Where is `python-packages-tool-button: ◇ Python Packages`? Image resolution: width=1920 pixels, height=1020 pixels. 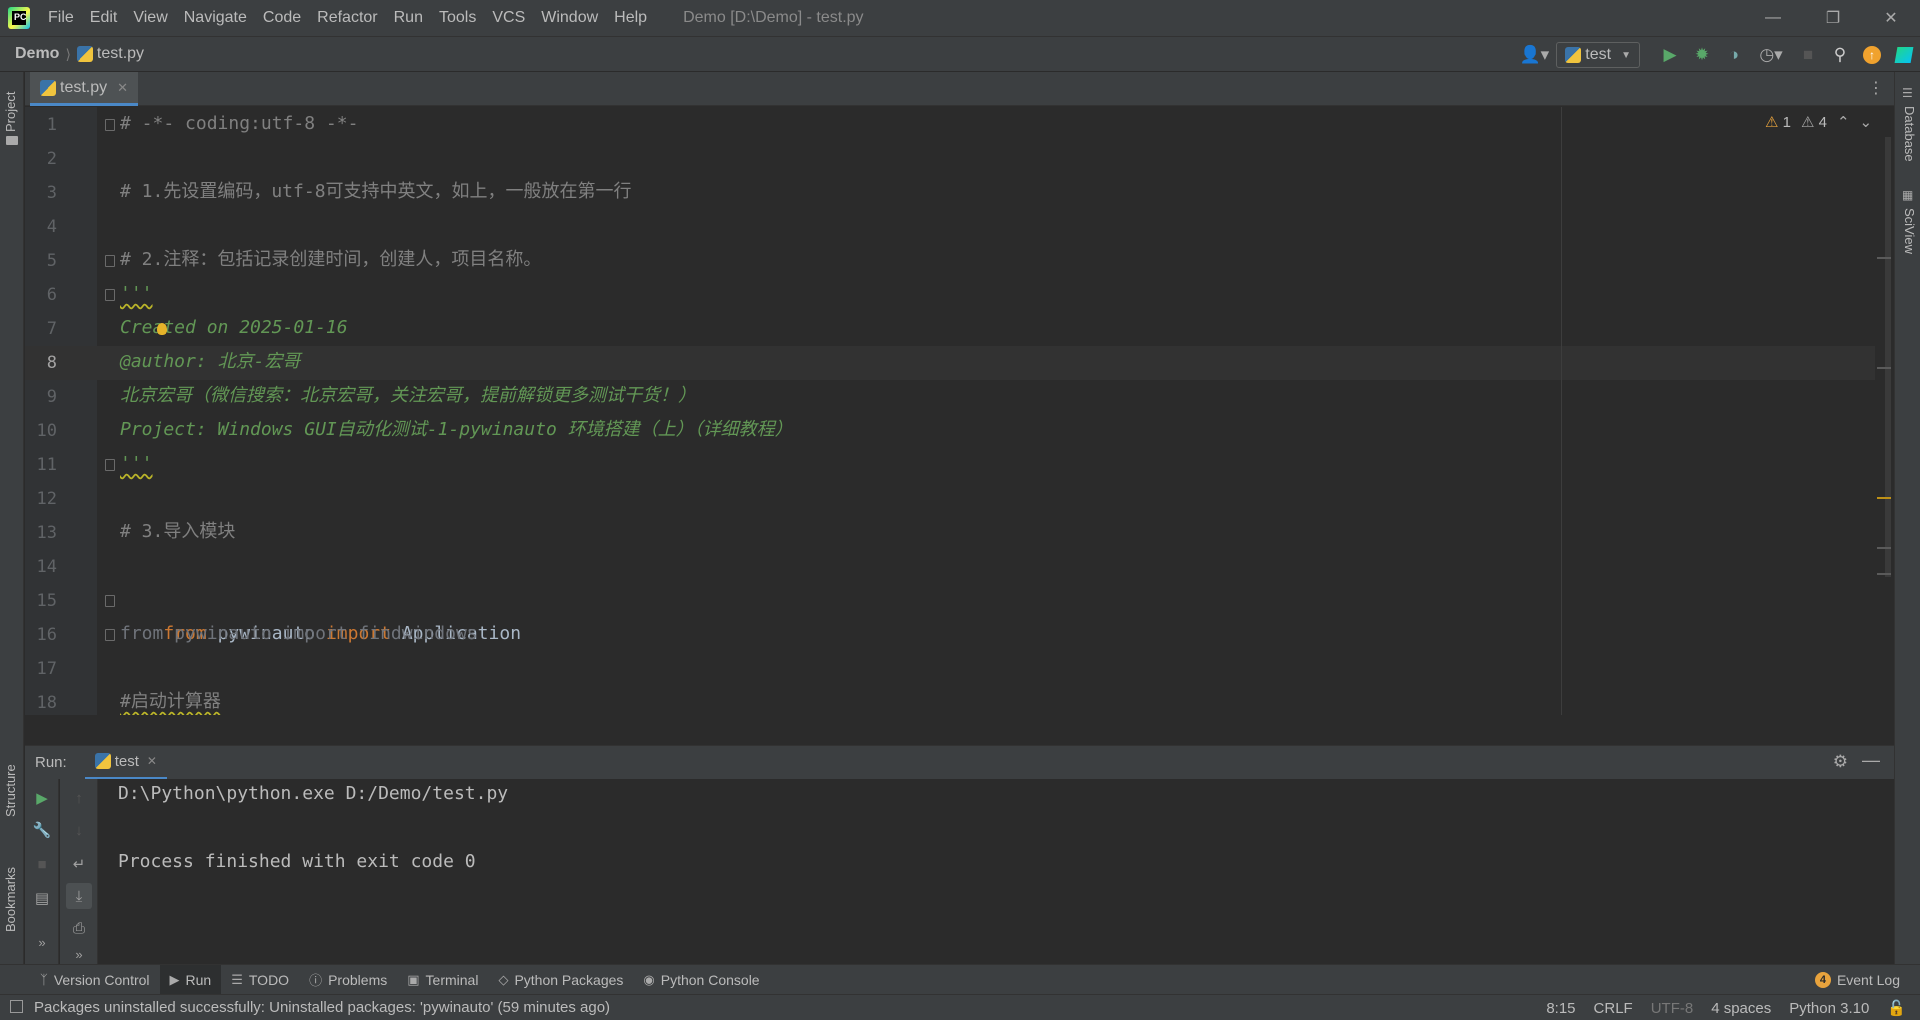 python-packages-tool-button: ◇ Python Packages is located at coordinates (560, 980).